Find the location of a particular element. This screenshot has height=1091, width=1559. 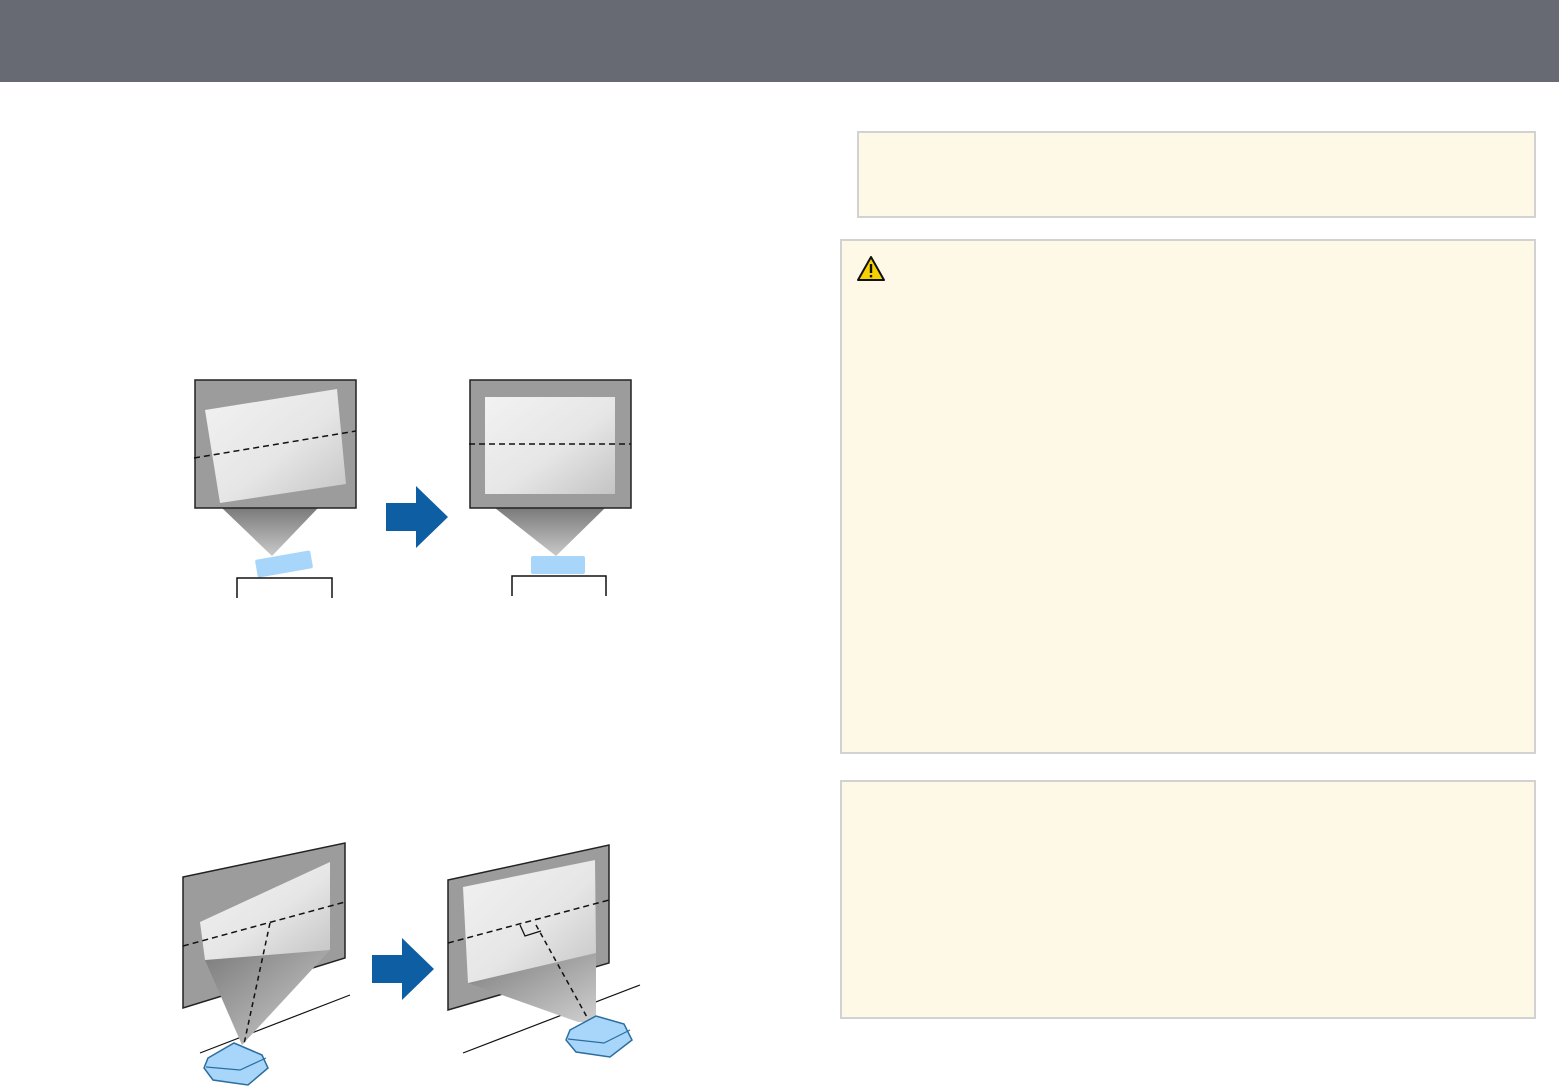

figure-level-adjust is located at coordinates (412, 488).